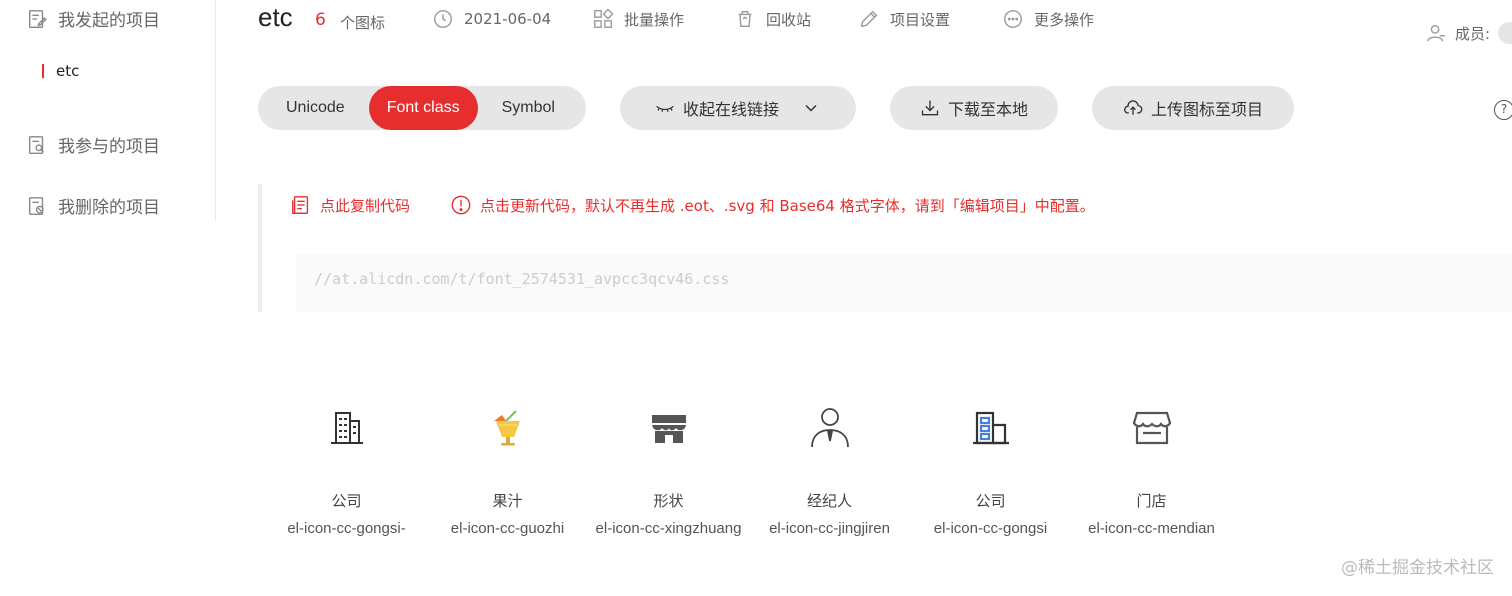 The width and height of the screenshot is (1512, 596). I want to click on icon-card: 公司 el-icon-cc-gongsi, so click(990, 464).